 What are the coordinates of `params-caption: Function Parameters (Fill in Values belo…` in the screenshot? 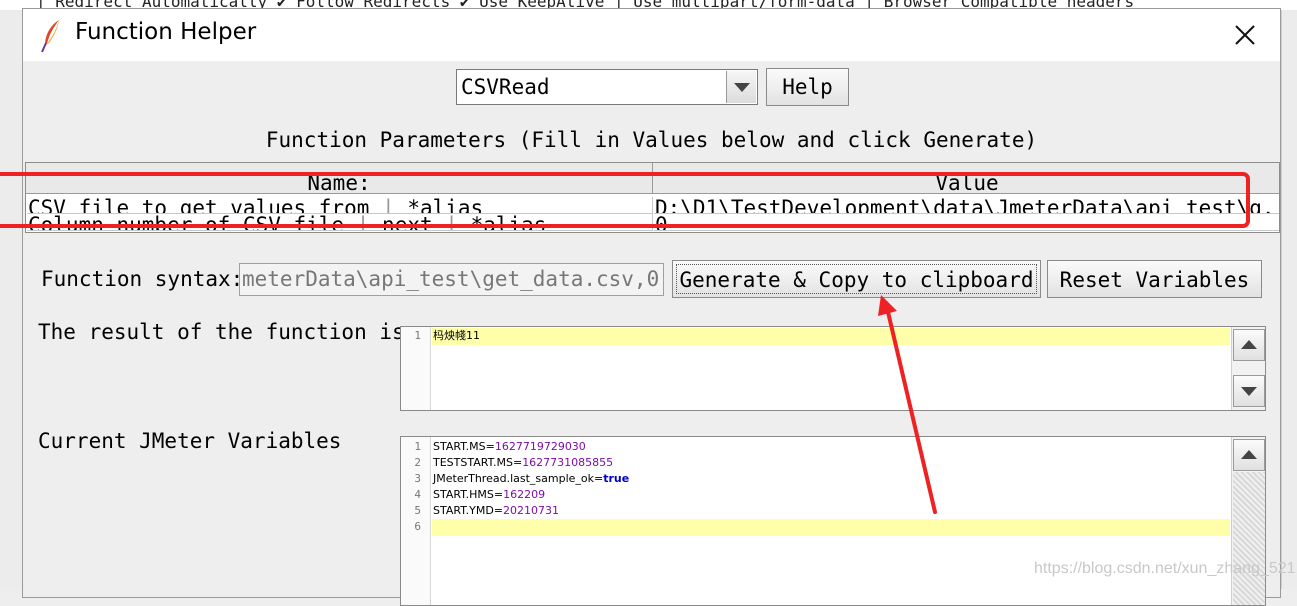 It's located at (651, 140).